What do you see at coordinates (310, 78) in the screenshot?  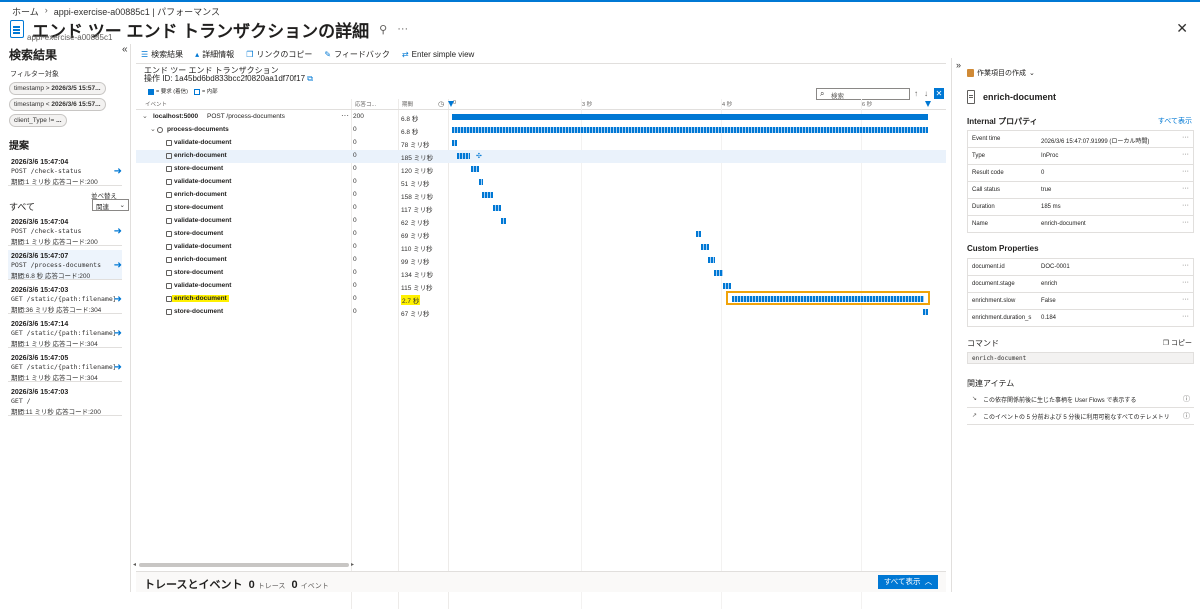 I see `copy-icon: ⧉` at bounding box center [310, 78].